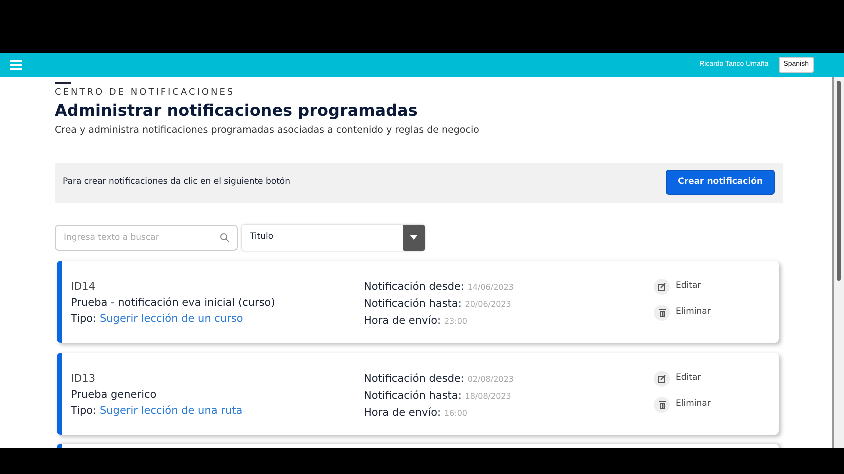 The width and height of the screenshot is (844, 474). Describe the element at coordinates (488, 396) in the screenshot. I see `date-value: 18/08/2023` at that location.